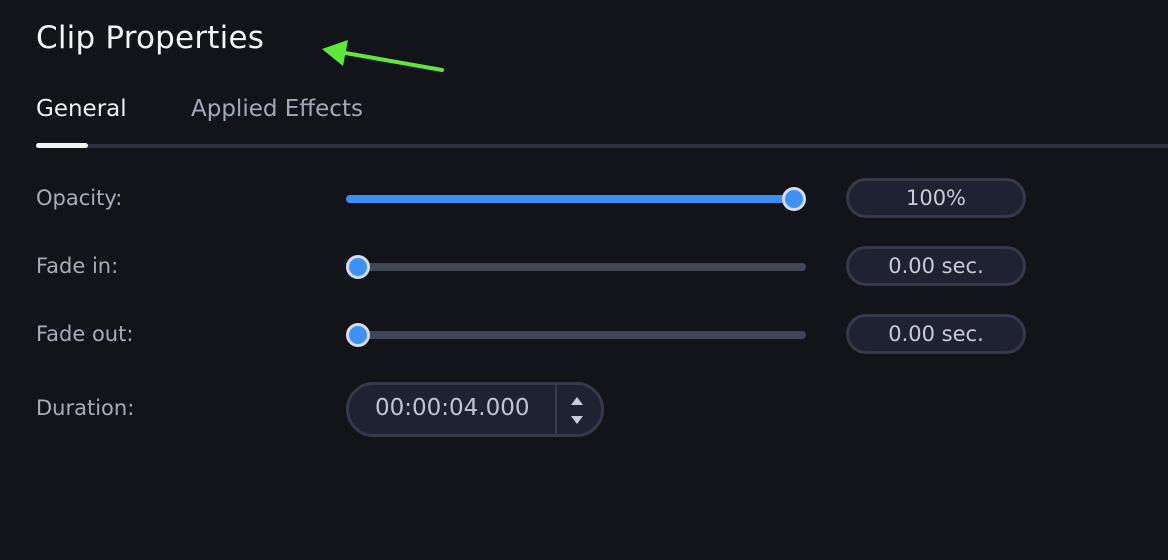  I want to click on fade-out-label: Fade out:, so click(85, 334).